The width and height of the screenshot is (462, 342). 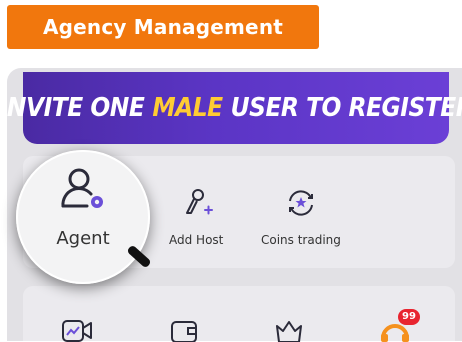 I want to click on banner-text-after: USER TO REGISTER, so click(x=346, y=108).